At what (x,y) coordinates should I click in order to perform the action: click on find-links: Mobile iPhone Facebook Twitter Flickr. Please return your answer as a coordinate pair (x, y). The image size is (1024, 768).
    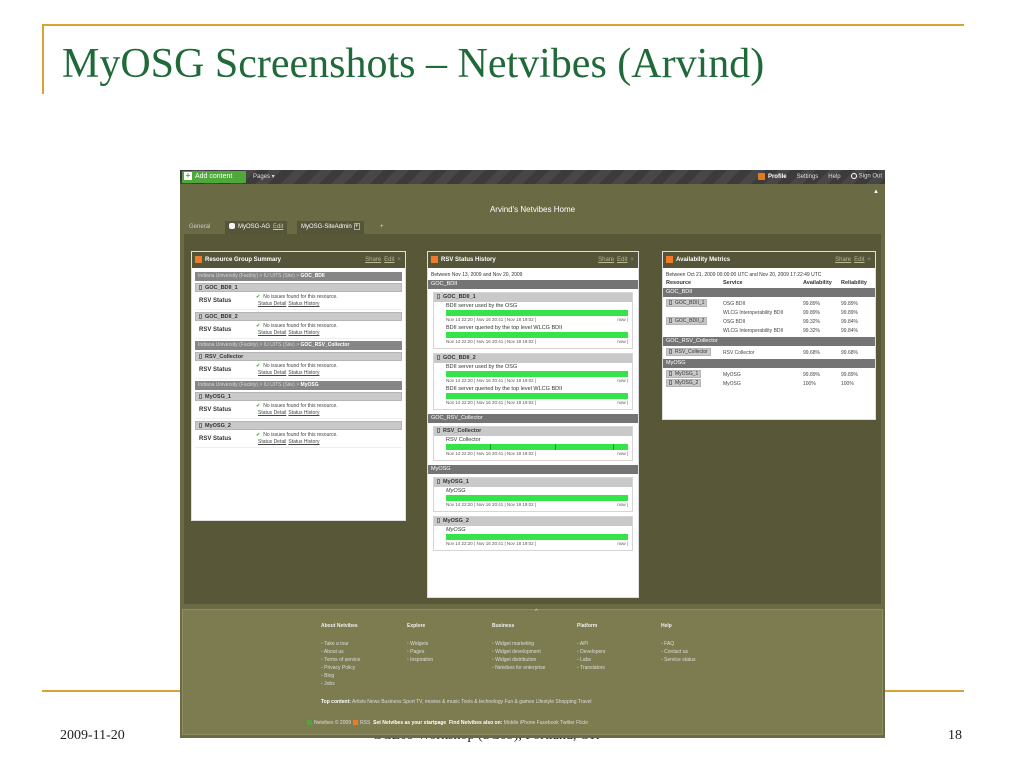
    Looking at the image, I should click on (546, 723).